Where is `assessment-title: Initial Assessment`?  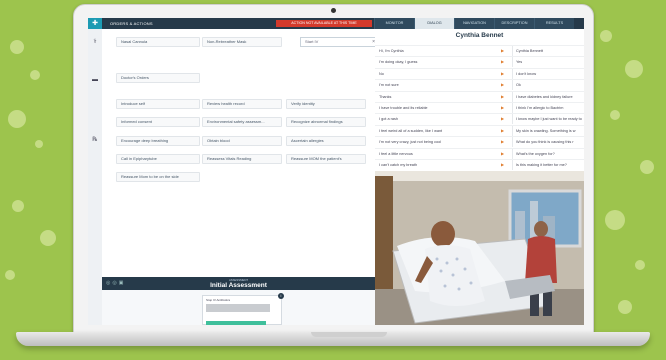
assessment-title: Initial Assessment is located at coordinates (238, 285).